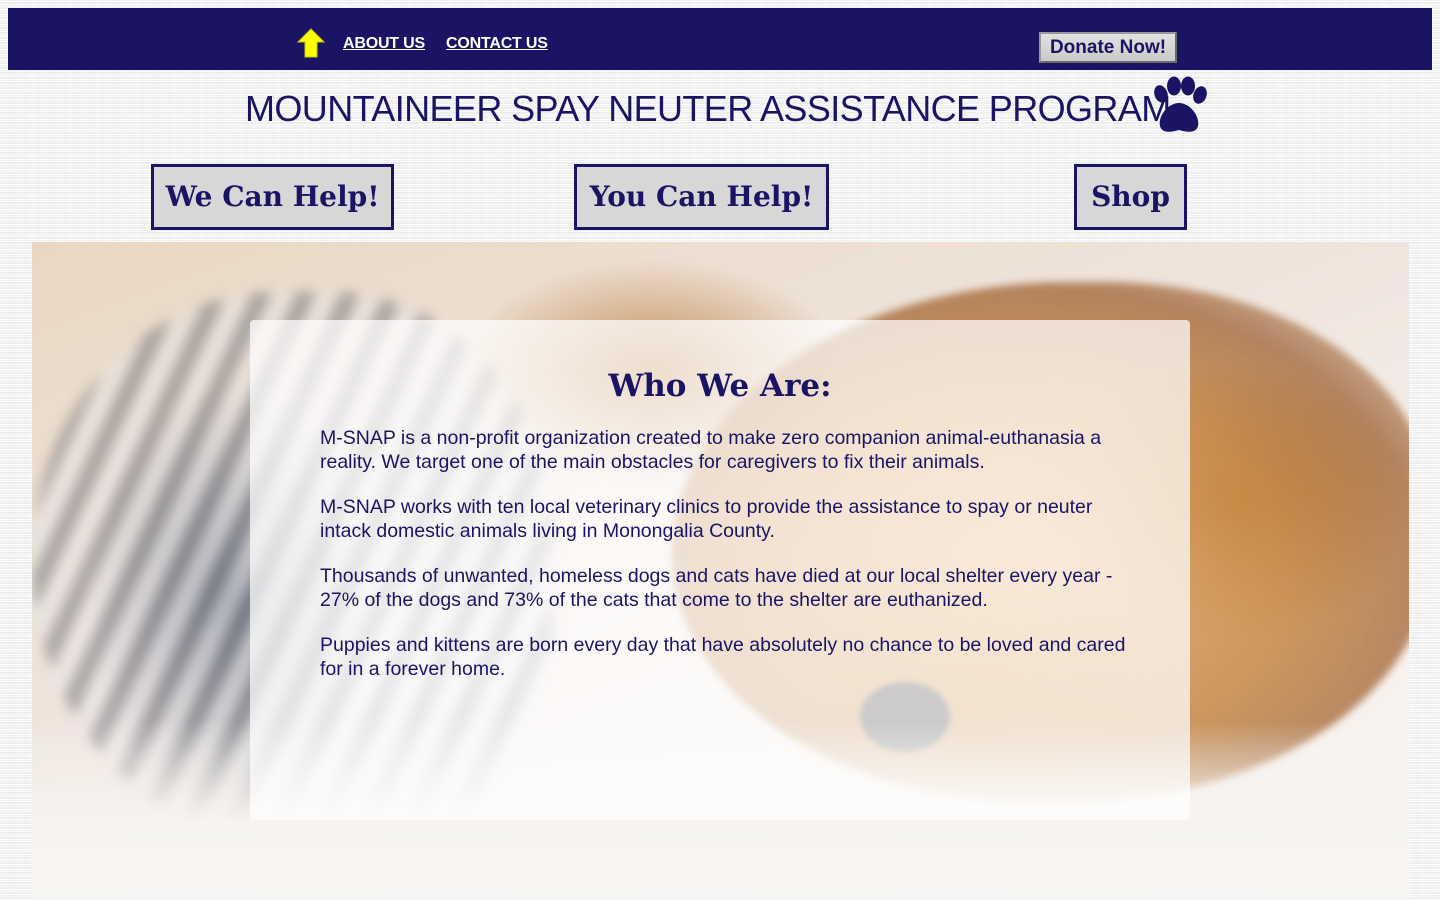 The height and width of the screenshot is (900, 1440). Describe the element at coordinates (384, 44) in the screenshot. I see `nav-about-us-link: ABOUT US` at that location.